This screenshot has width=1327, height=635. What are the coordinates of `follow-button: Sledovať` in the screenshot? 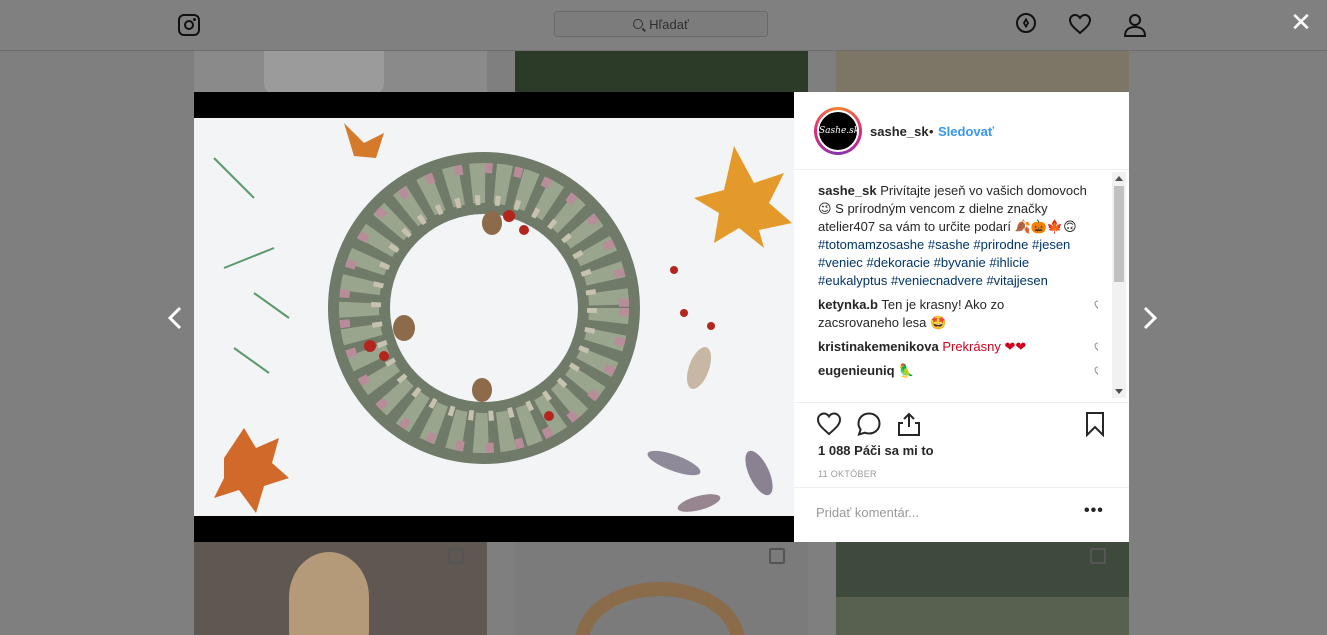 It's located at (966, 131).